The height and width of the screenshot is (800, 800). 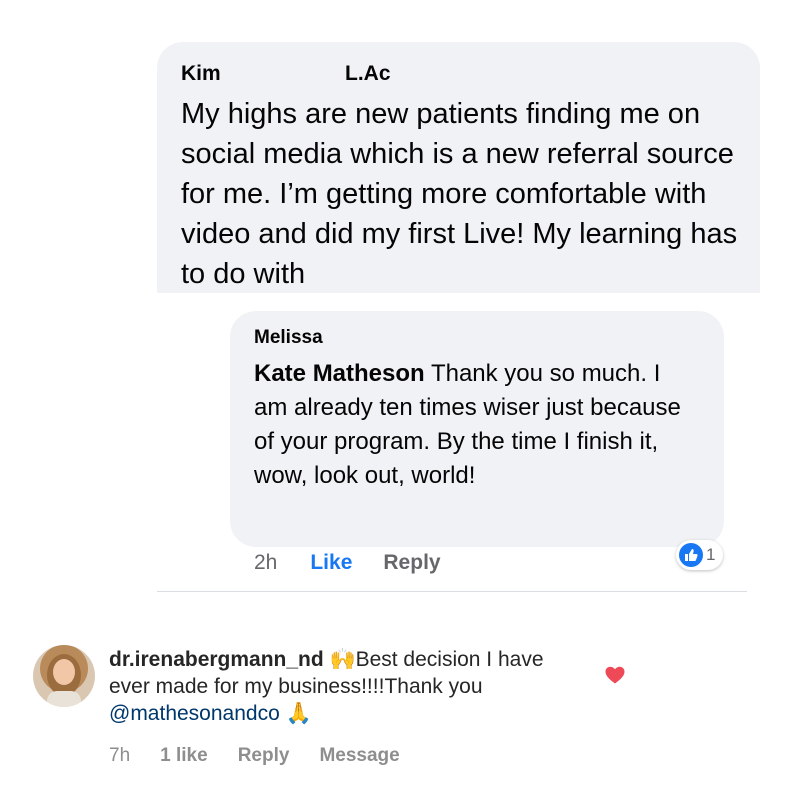 I want to click on comment-actions: 2h Like Reply, so click(x=347, y=563).